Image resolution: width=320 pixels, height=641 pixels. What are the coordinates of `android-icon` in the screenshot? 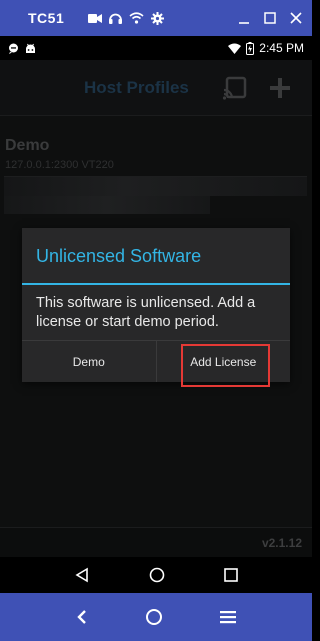 It's located at (30, 48).